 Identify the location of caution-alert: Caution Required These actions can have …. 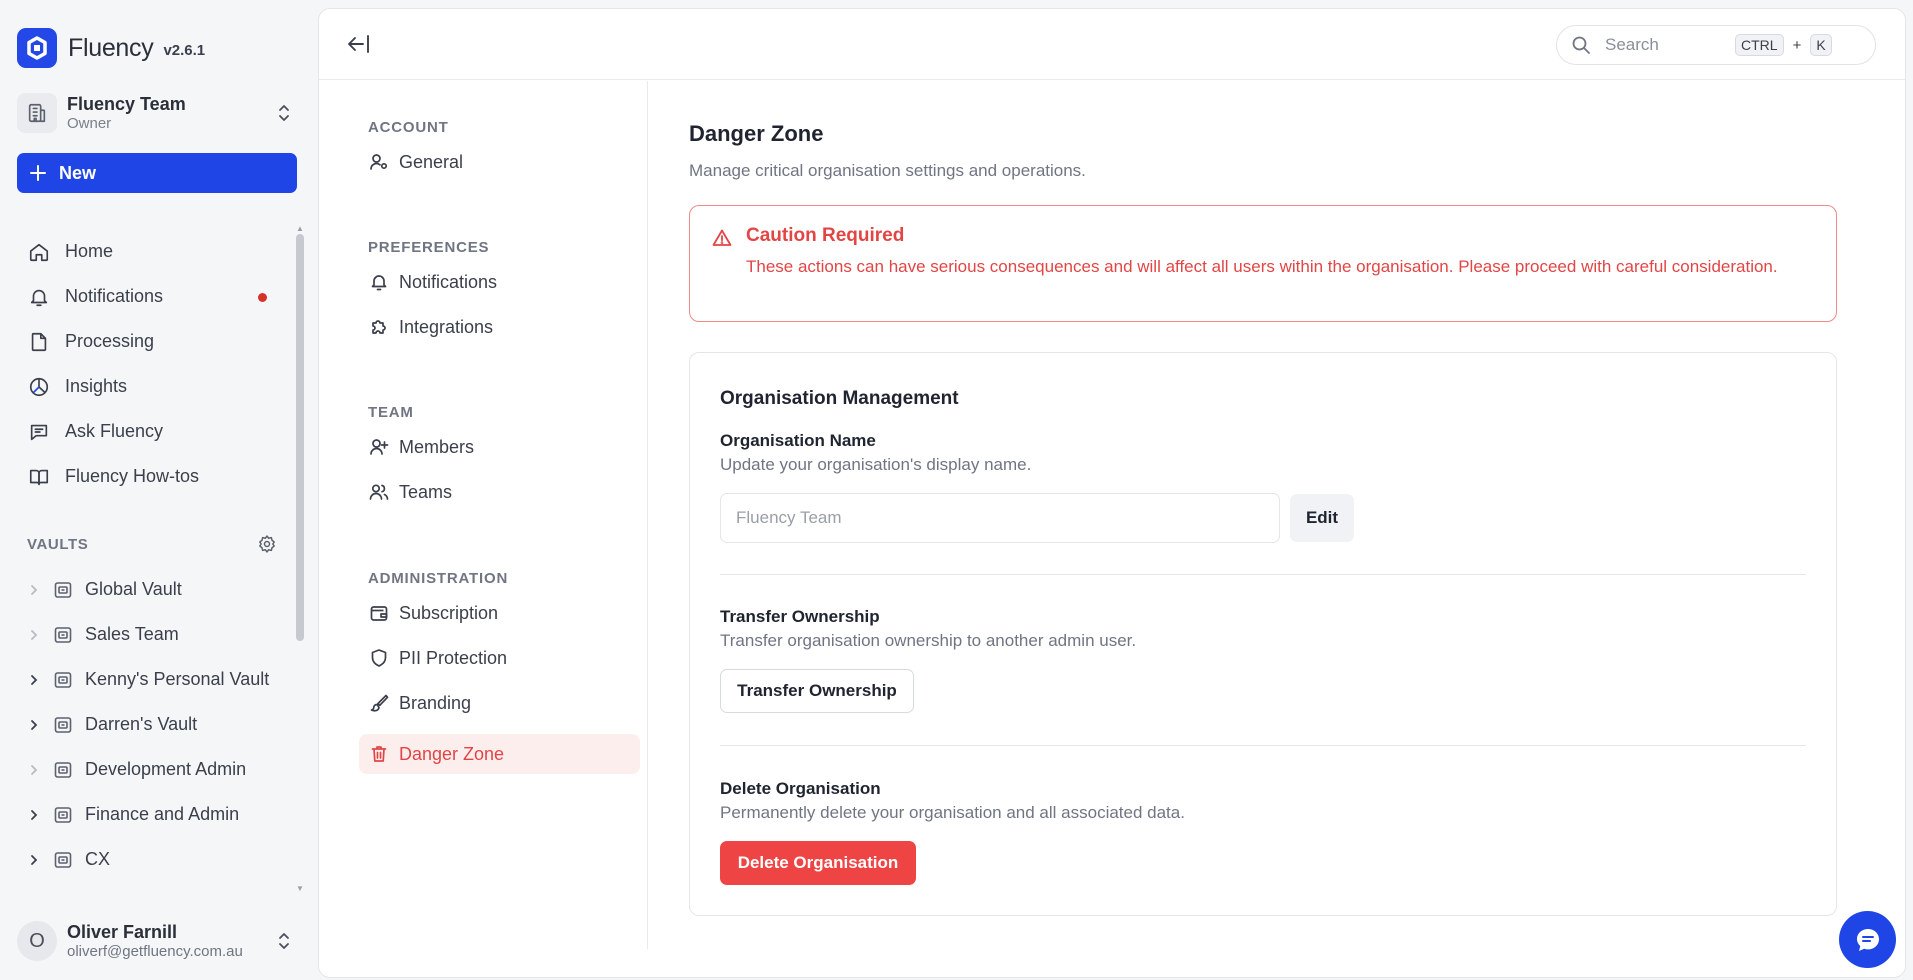
(1263, 263).